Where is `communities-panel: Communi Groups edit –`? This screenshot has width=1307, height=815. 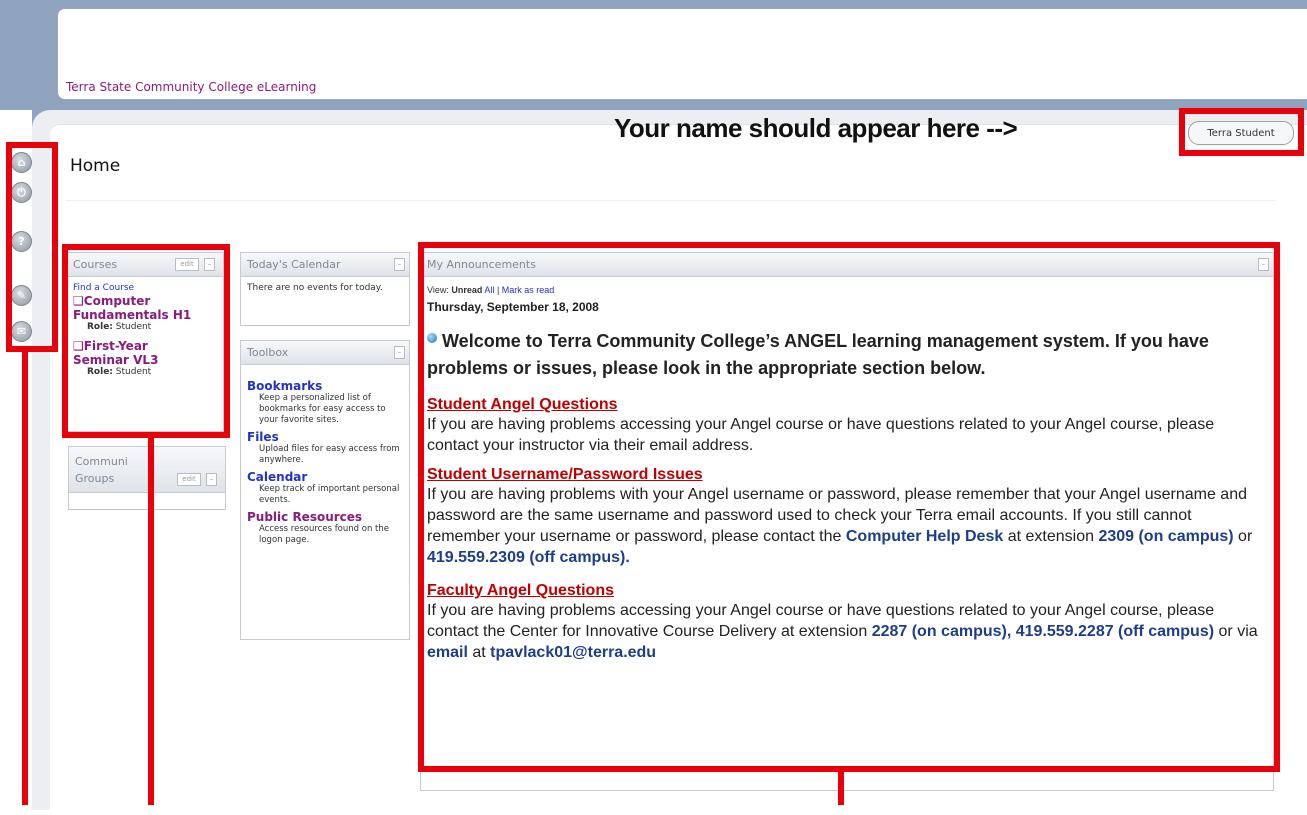 communities-panel: Communi Groups edit – is located at coordinates (147, 478).